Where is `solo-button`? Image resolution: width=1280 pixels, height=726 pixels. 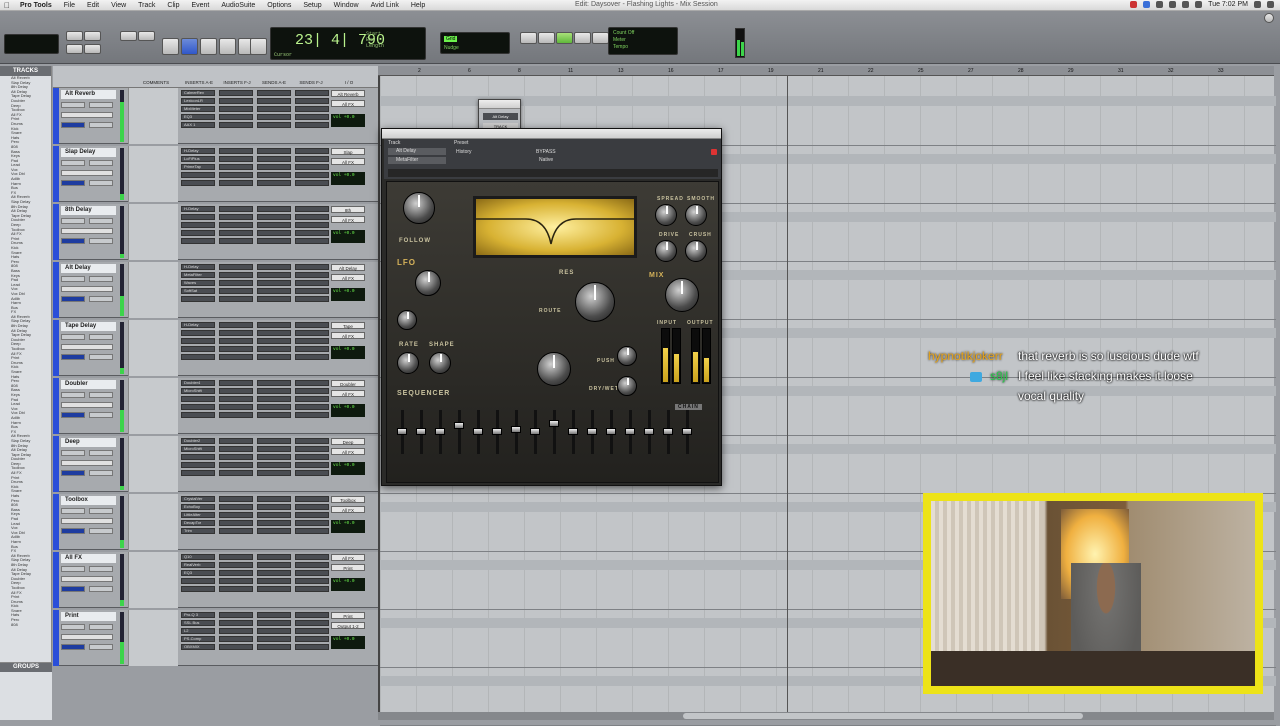
solo-button is located at coordinates (101, 105).